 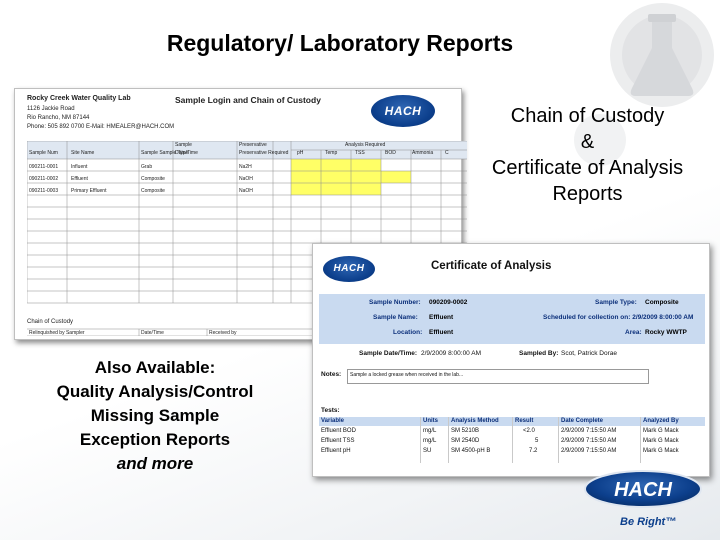 What do you see at coordinates (186, 153) in the screenshot?
I see `coc-col-date-time: Date/Time` at bounding box center [186, 153].